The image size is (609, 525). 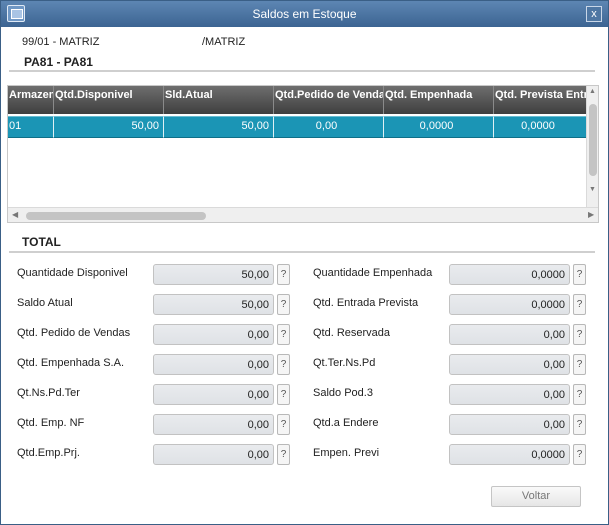 What do you see at coordinates (213, 364) in the screenshot?
I see `qtd-empenhada-sa-field: 0,00` at bounding box center [213, 364].